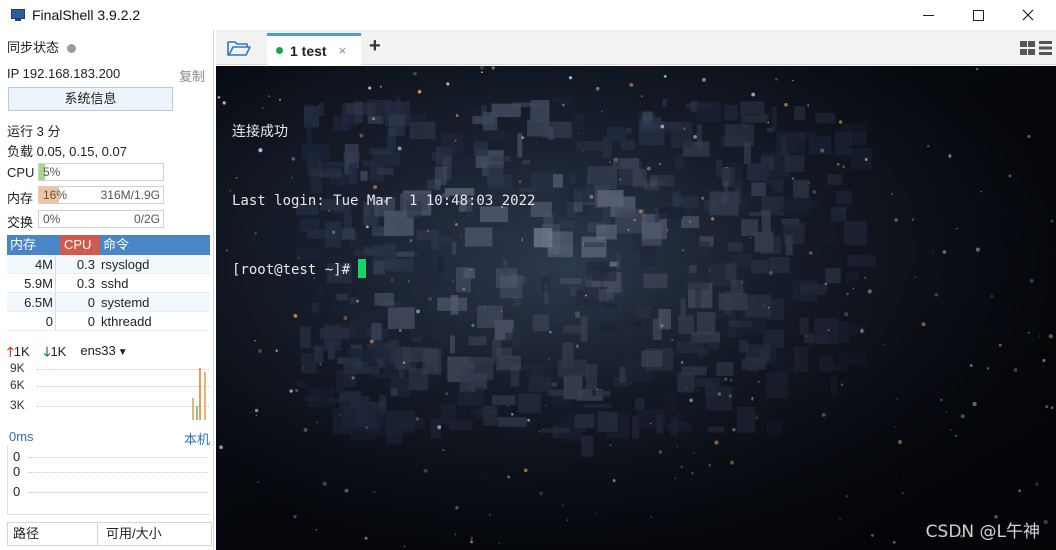  I want to click on close-window-button, so click(1028, 15).